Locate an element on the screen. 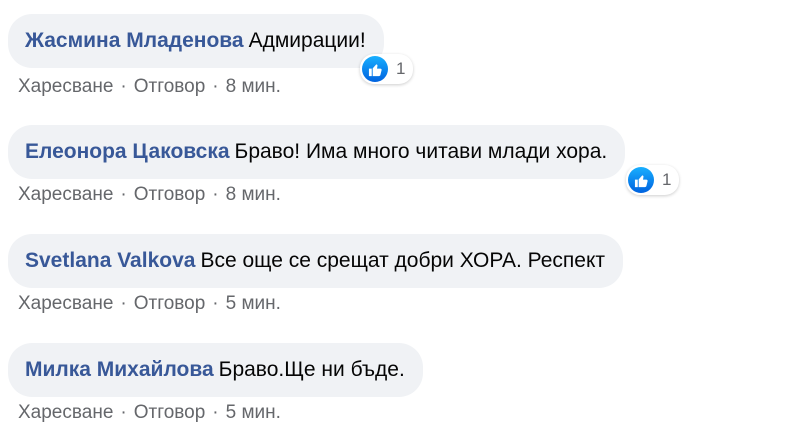 The width and height of the screenshot is (800, 437). comment-bubble: Жасмина Младенова Адмирации! 1 is located at coordinates (211, 49).